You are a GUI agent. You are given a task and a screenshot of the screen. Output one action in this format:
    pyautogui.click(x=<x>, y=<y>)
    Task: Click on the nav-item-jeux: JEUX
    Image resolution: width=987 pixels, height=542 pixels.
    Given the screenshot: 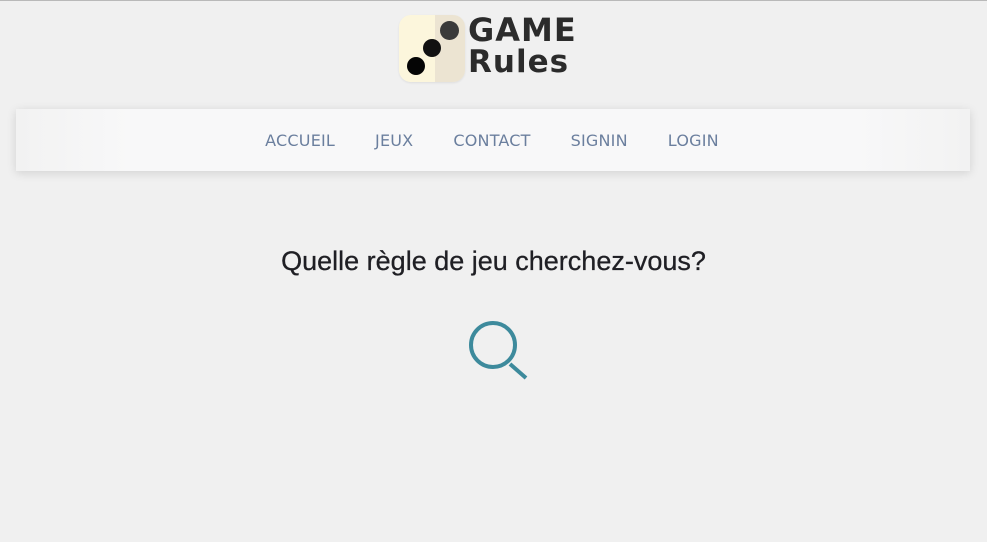 What is the action you would take?
    pyautogui.click(x=394, y=140)
    